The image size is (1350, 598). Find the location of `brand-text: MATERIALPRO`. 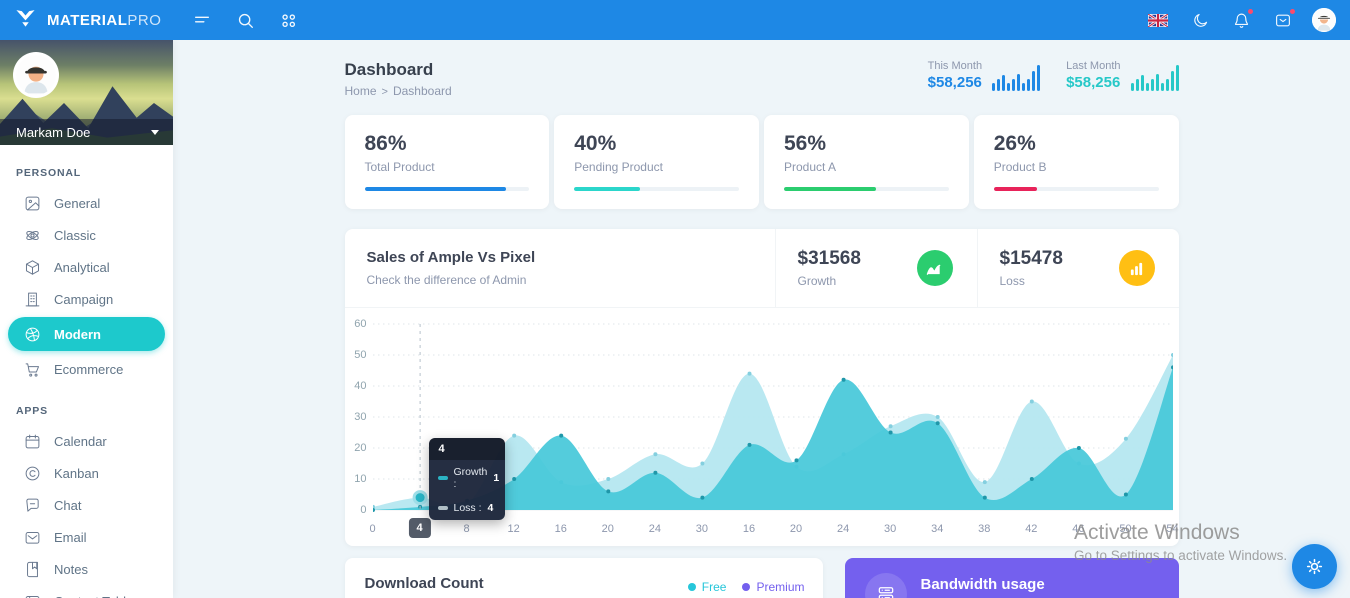

brand-text: MATERIALPRO is located at coordinates (104, 20).